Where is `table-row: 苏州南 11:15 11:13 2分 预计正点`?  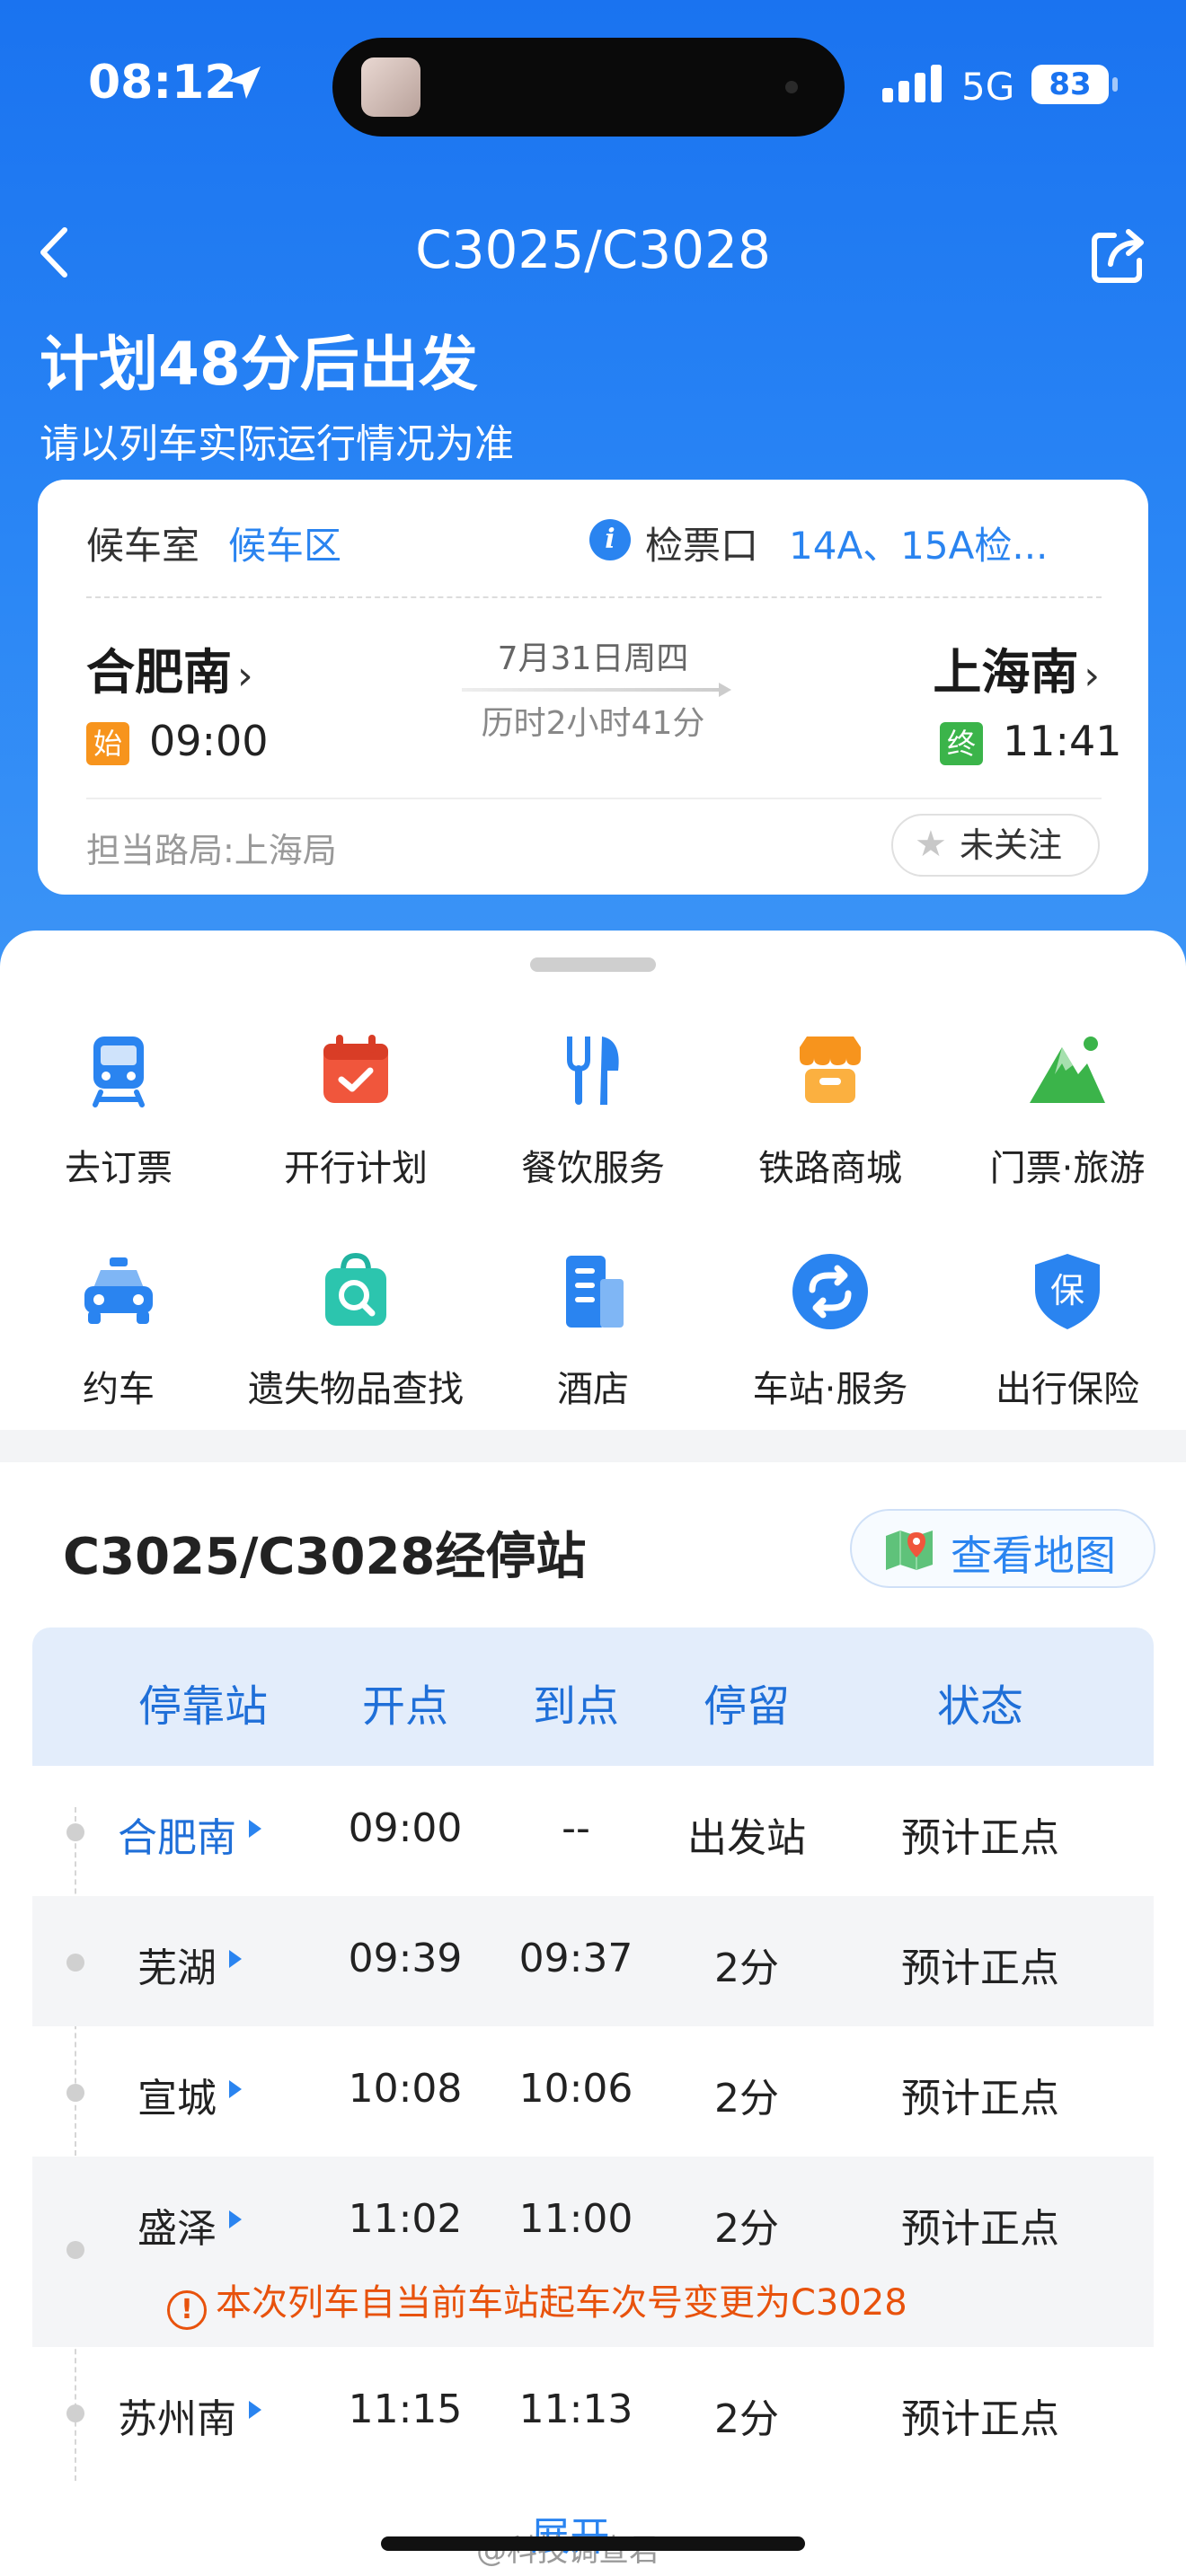 table-row: 苏州南 11:15 11:13 2分 预计正点 is located at coordinates (593, 2412).